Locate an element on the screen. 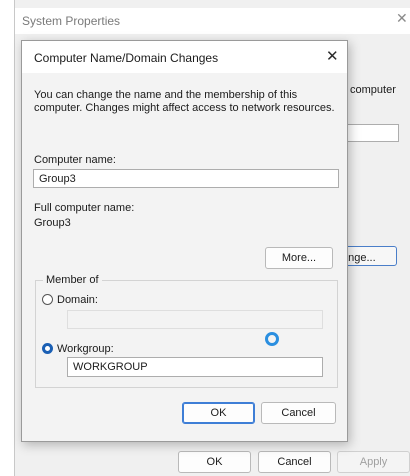 Image resolution: width=410 pixels, height=476 pixels. system-properties-title: System Properties is located at coordinates (71, 21).